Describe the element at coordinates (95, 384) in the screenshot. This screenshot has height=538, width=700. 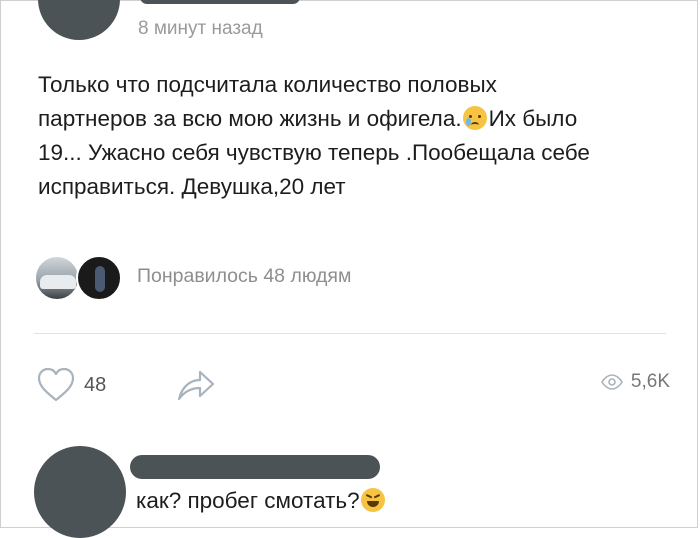
I see `like-count: 48` at that location.